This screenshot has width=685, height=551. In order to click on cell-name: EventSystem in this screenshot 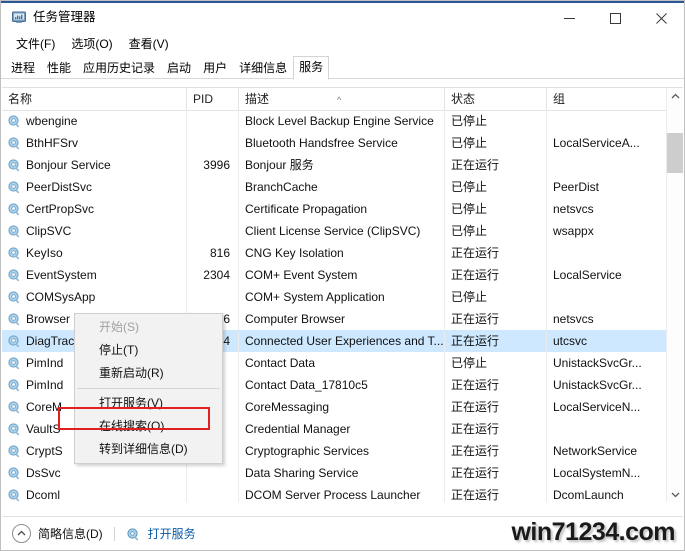, I will do `click(94, 275)`.